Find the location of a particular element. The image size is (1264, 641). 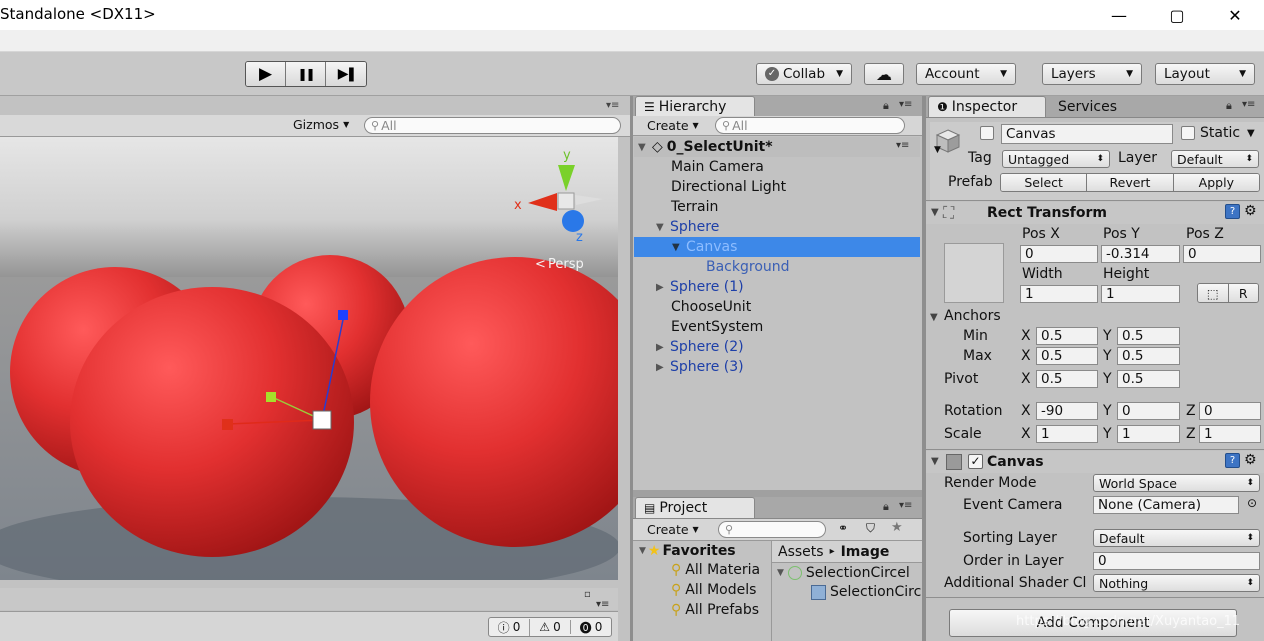

favorite-item: ⚲ All Materia is located at coordinates (715, 570).